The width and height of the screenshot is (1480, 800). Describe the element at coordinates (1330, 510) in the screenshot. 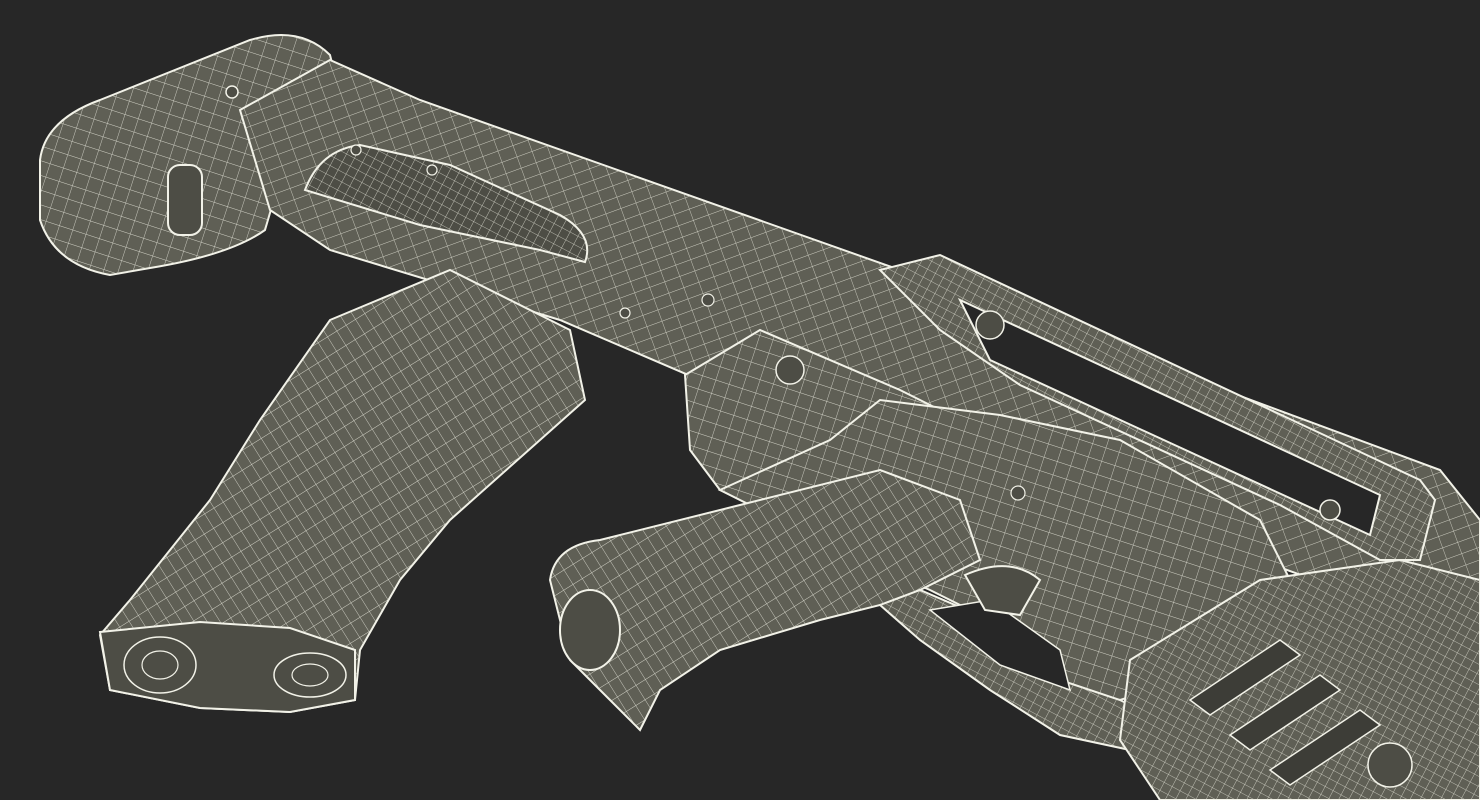

I see `handle-bolt-rear` at that location.